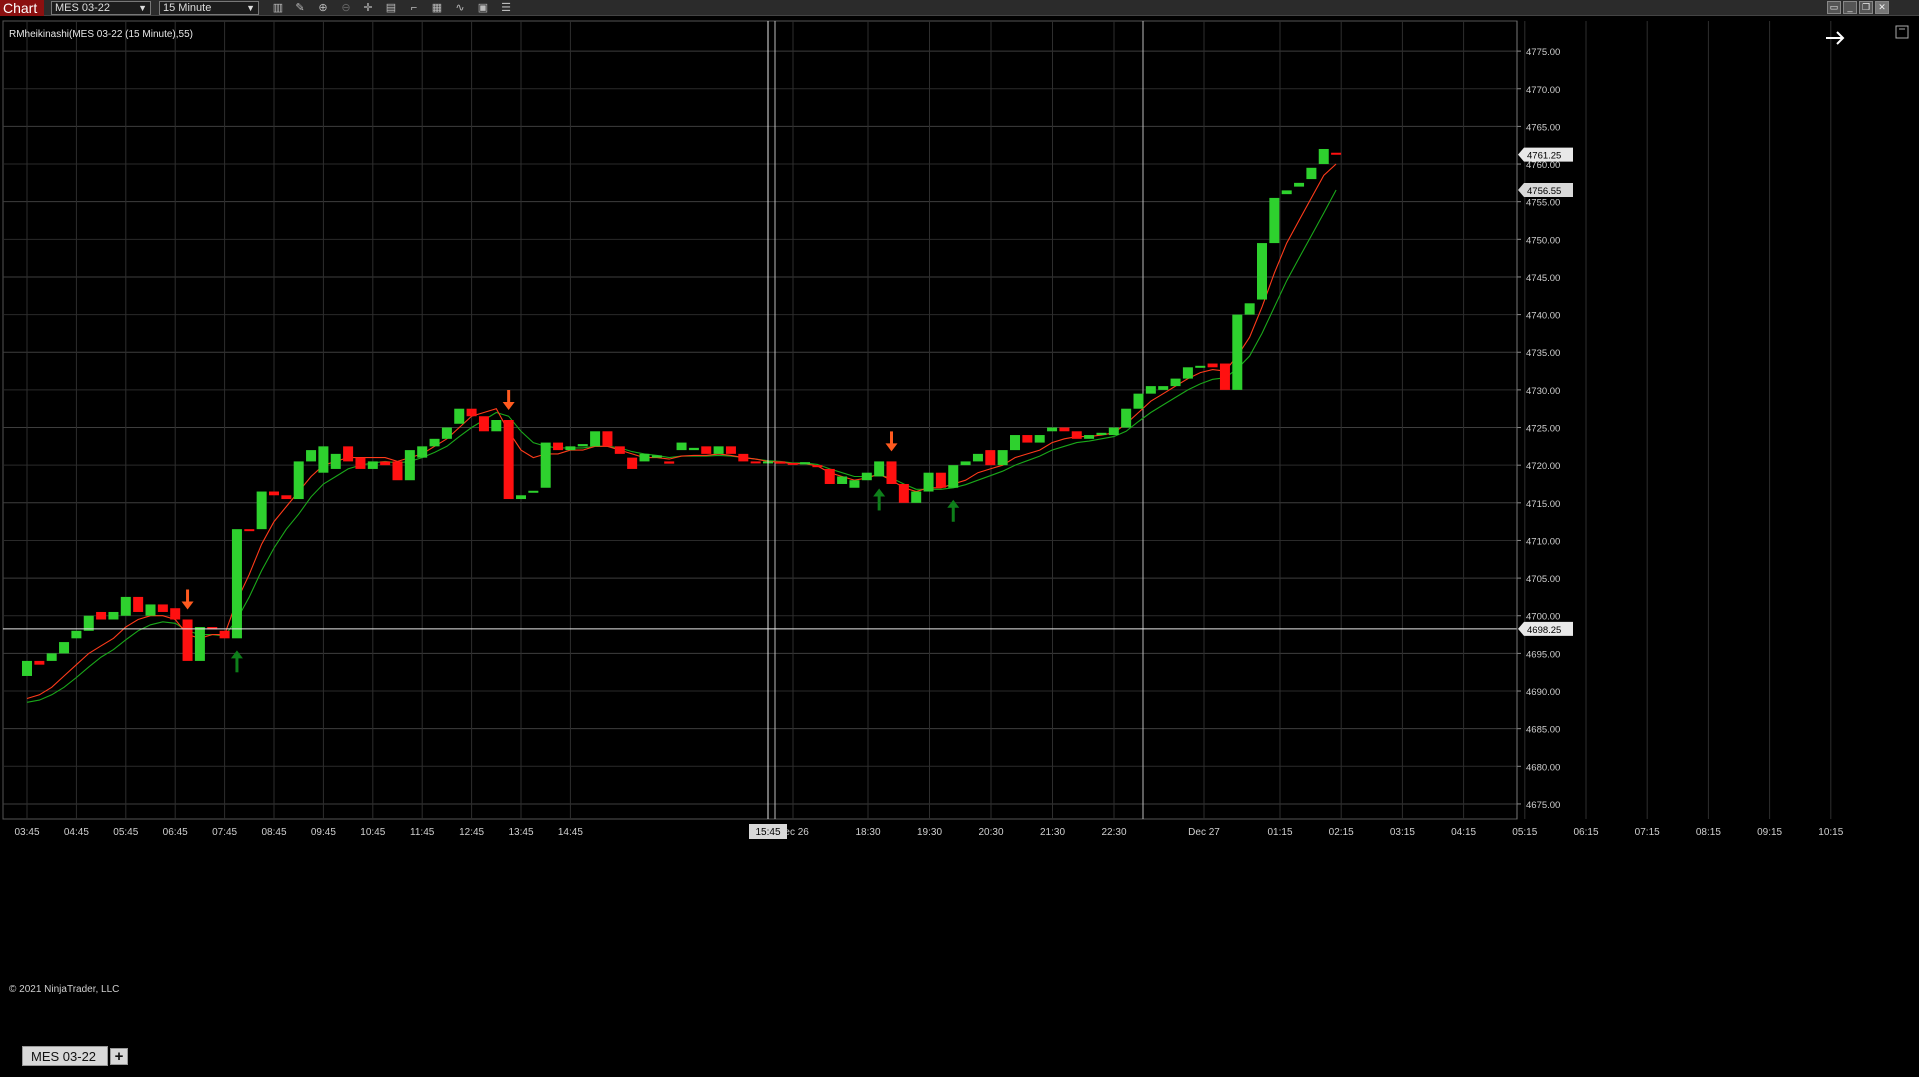  Describe the element at coordinates (391, 8) in the screenshot. I see `data-box-icon: ▤` at that location.